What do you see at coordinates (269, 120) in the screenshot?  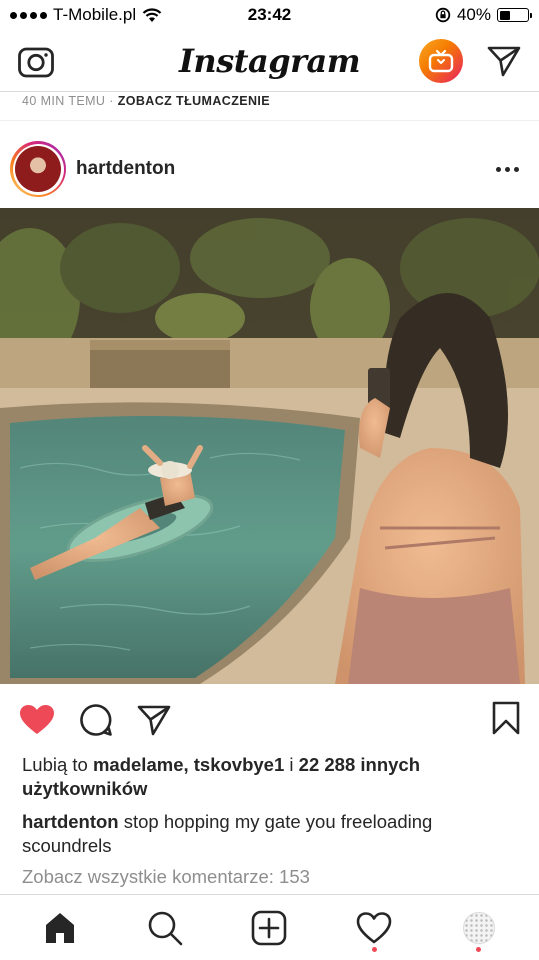 I see `post-divider` at bounding box center [269, 120].